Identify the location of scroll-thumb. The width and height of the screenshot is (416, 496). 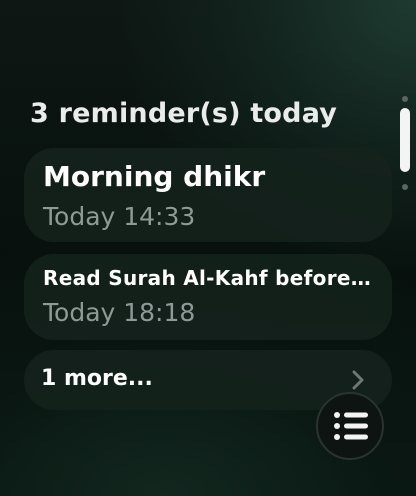
(405, 140).